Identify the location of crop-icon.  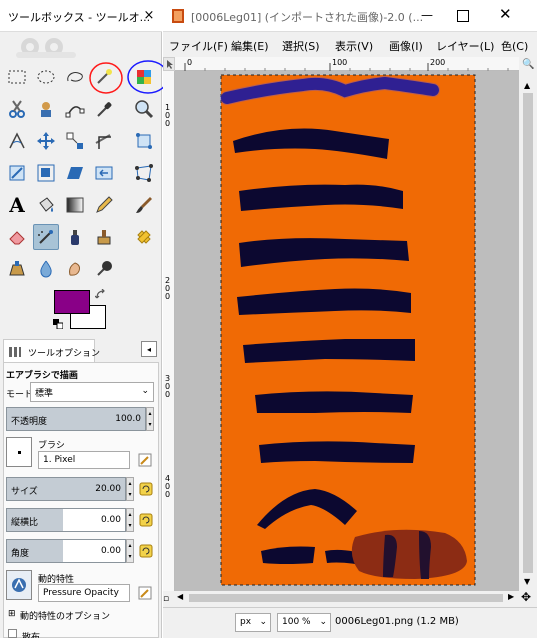
(104, 141).